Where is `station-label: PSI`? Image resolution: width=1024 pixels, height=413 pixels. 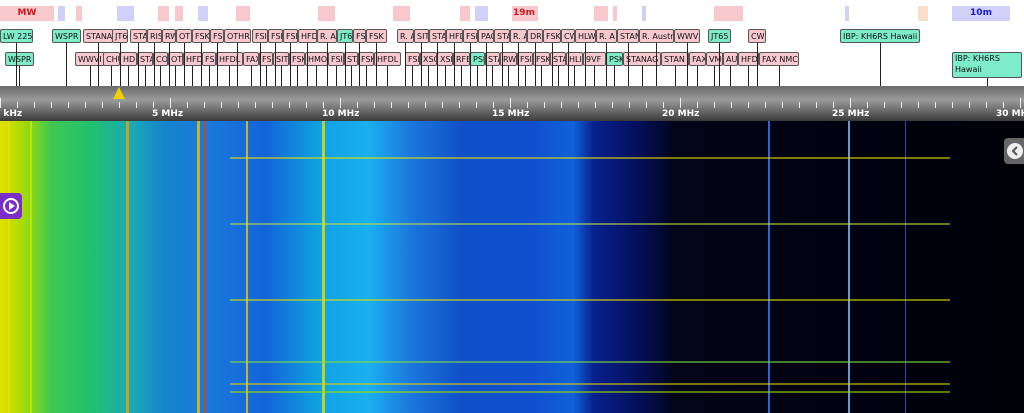
station-label: PSI is located at coordinates (477, 59).